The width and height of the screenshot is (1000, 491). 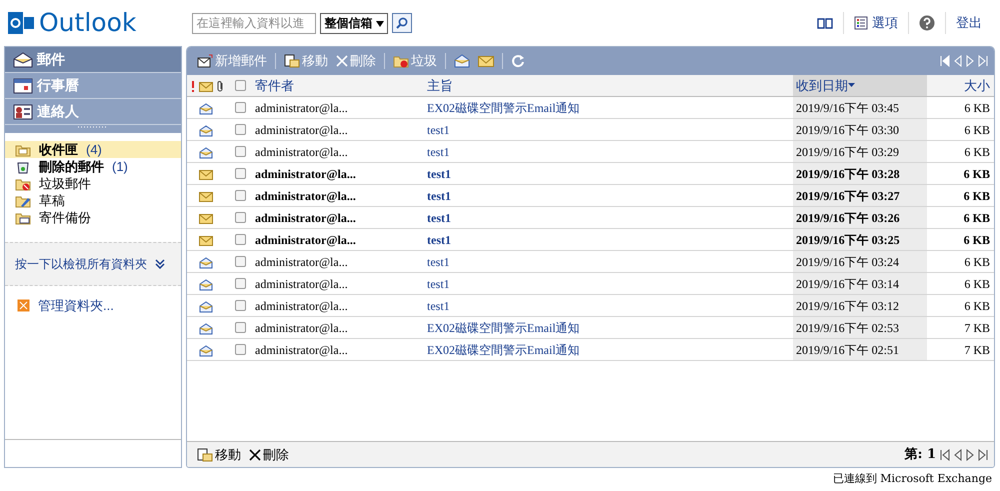 What do you see at coordinates (927, 23) in the screenshot?
I see `help-icon` at bounding box center [927, 23].